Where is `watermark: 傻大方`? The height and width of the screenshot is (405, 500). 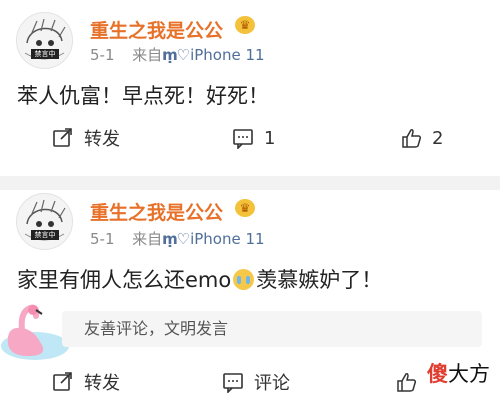 watermark: 傻大方 is located at coordinates (458, 373).